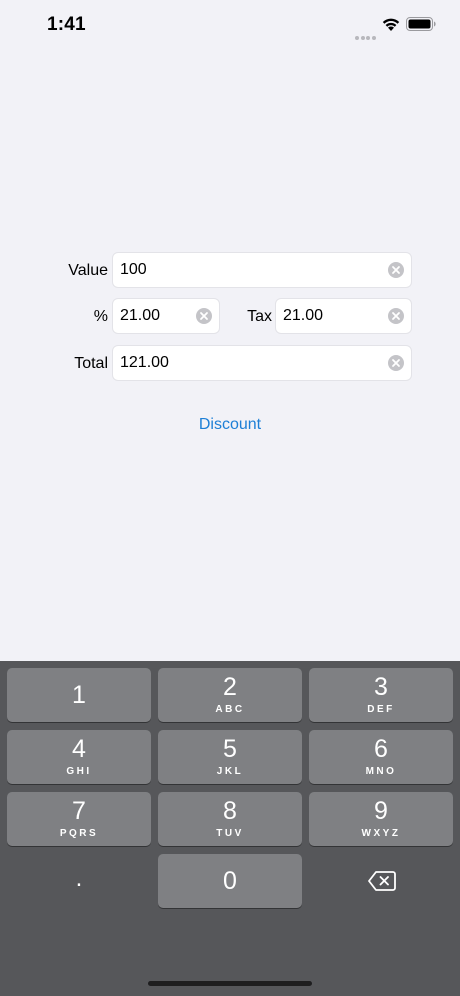 The image size is (460, 996). I want to click on tax-label: Tax, so click(259, 316).